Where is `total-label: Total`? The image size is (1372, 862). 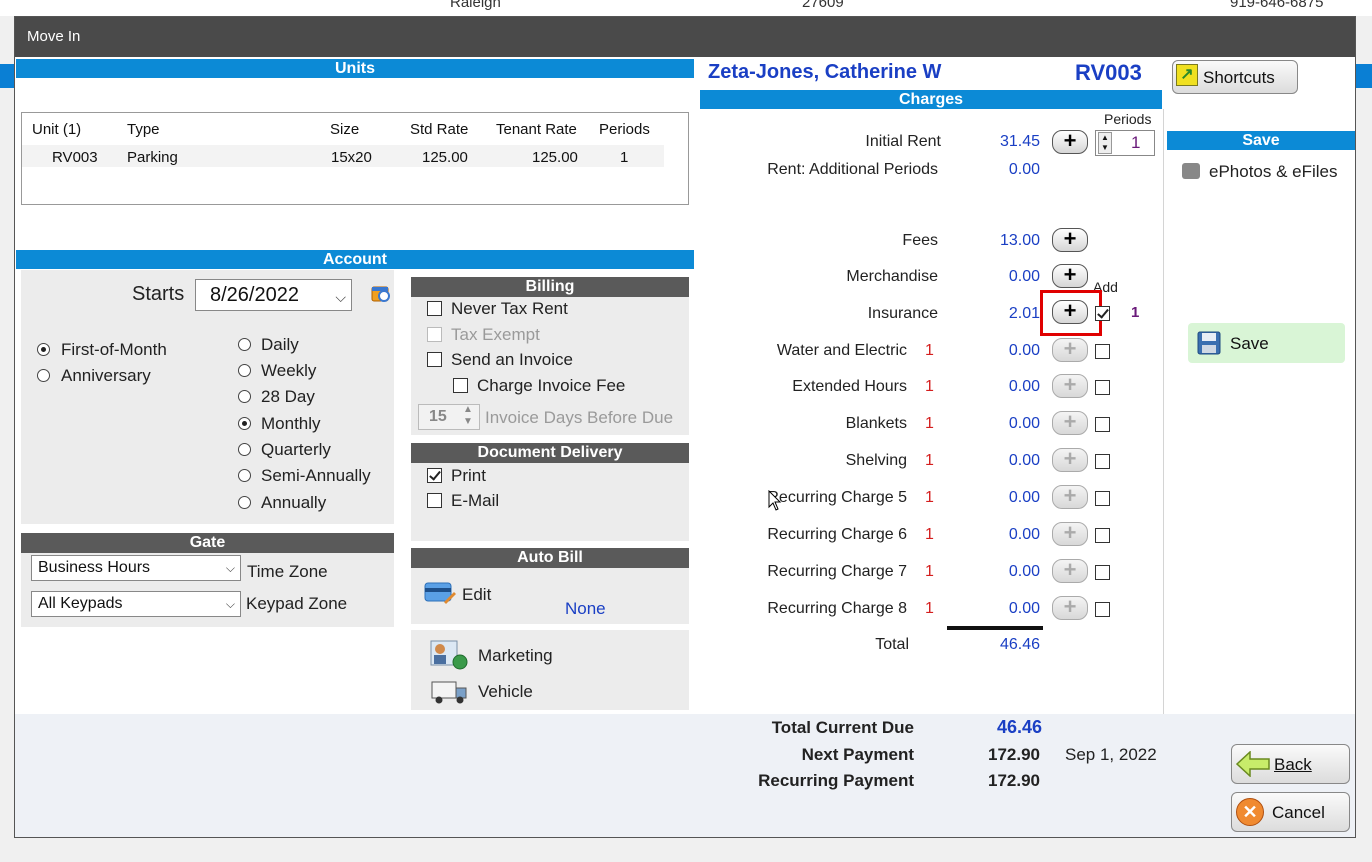 total-label: Total is located at coordinates (892, 644).